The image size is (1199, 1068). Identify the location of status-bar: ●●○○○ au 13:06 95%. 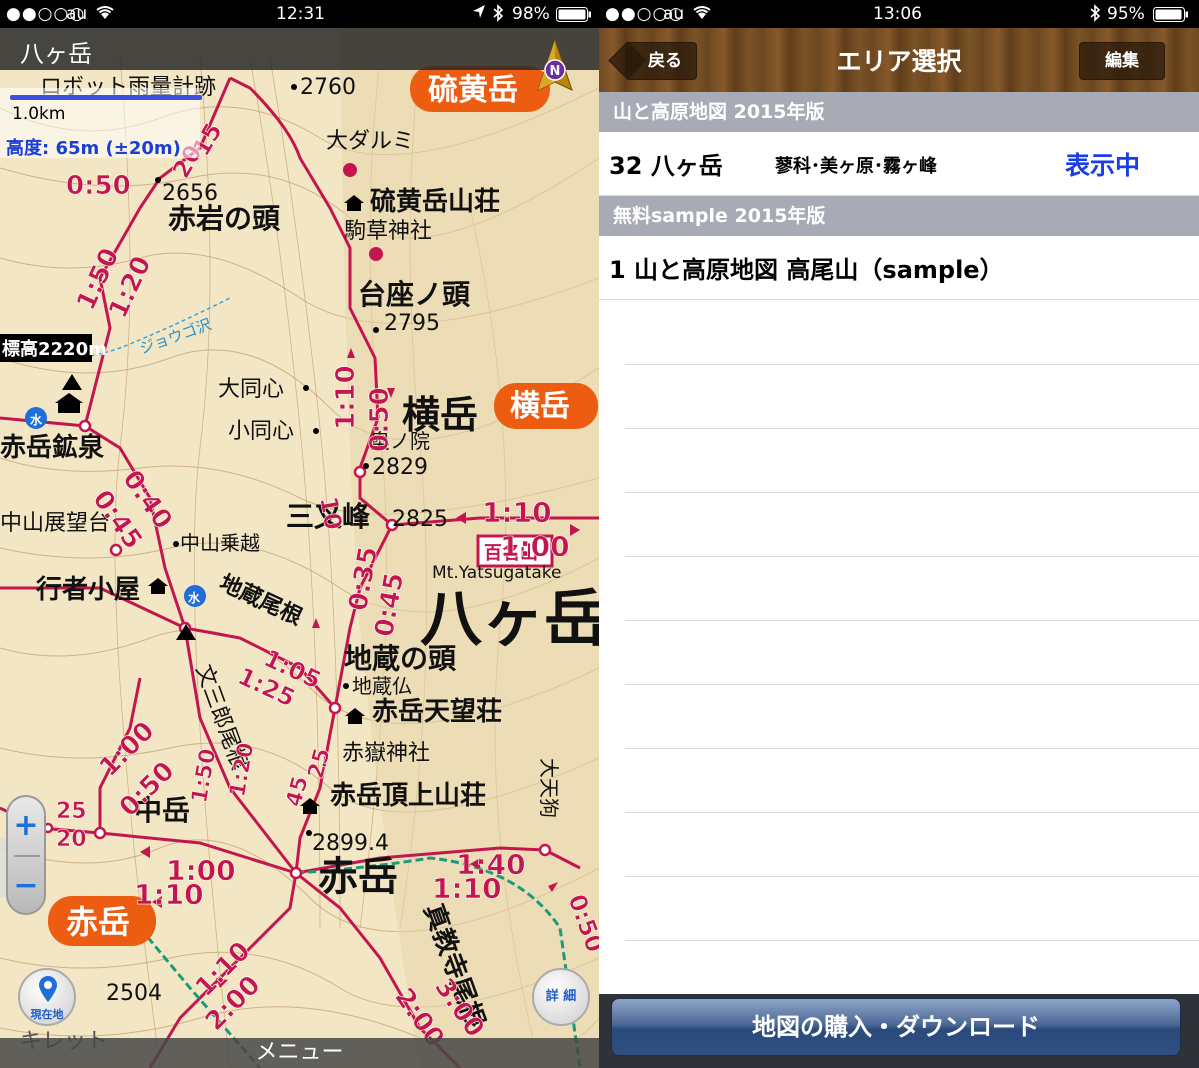
(899, 14).